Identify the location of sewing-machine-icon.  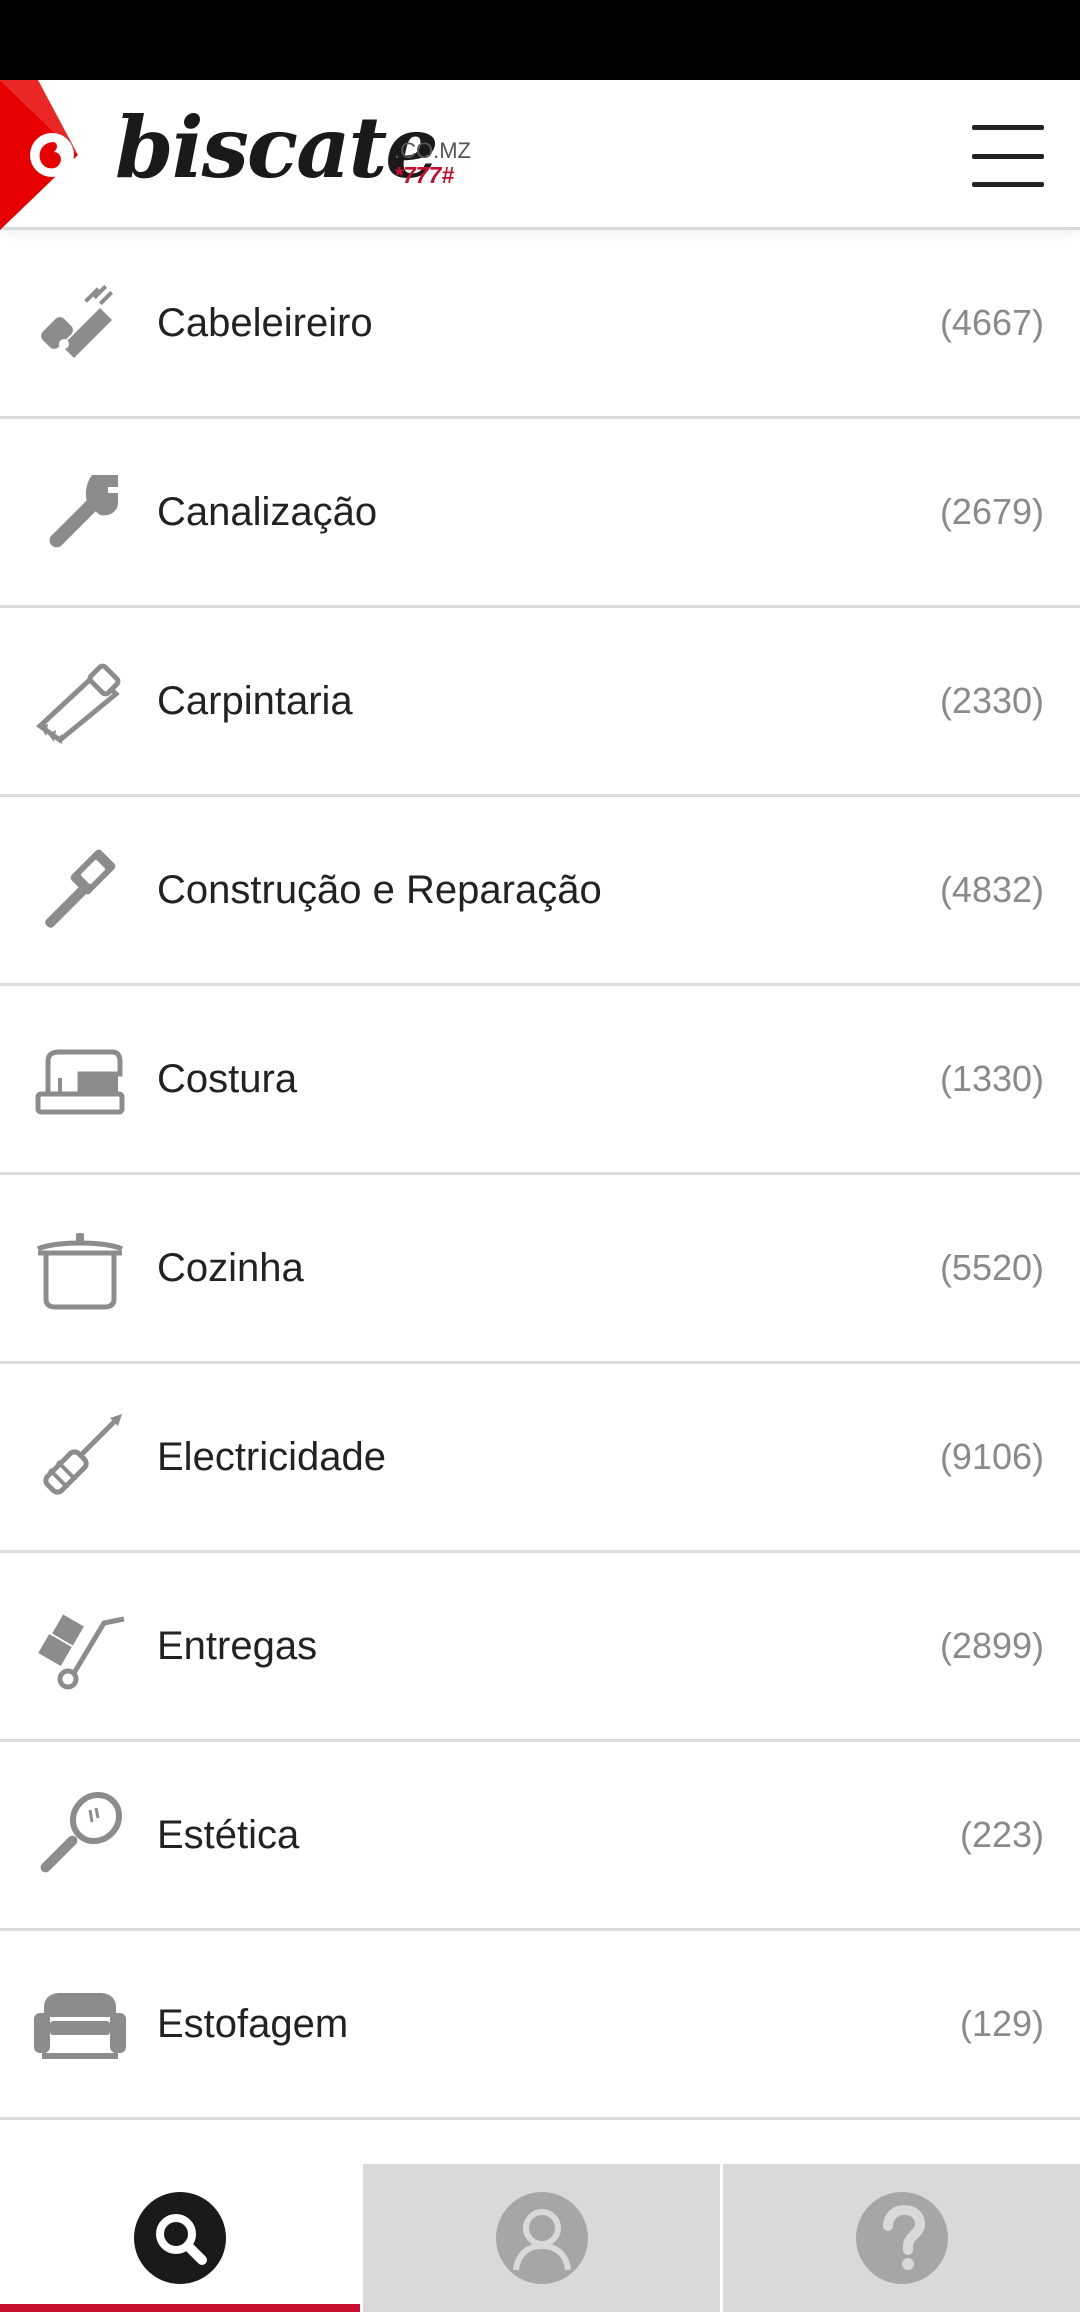
(80, 1078).